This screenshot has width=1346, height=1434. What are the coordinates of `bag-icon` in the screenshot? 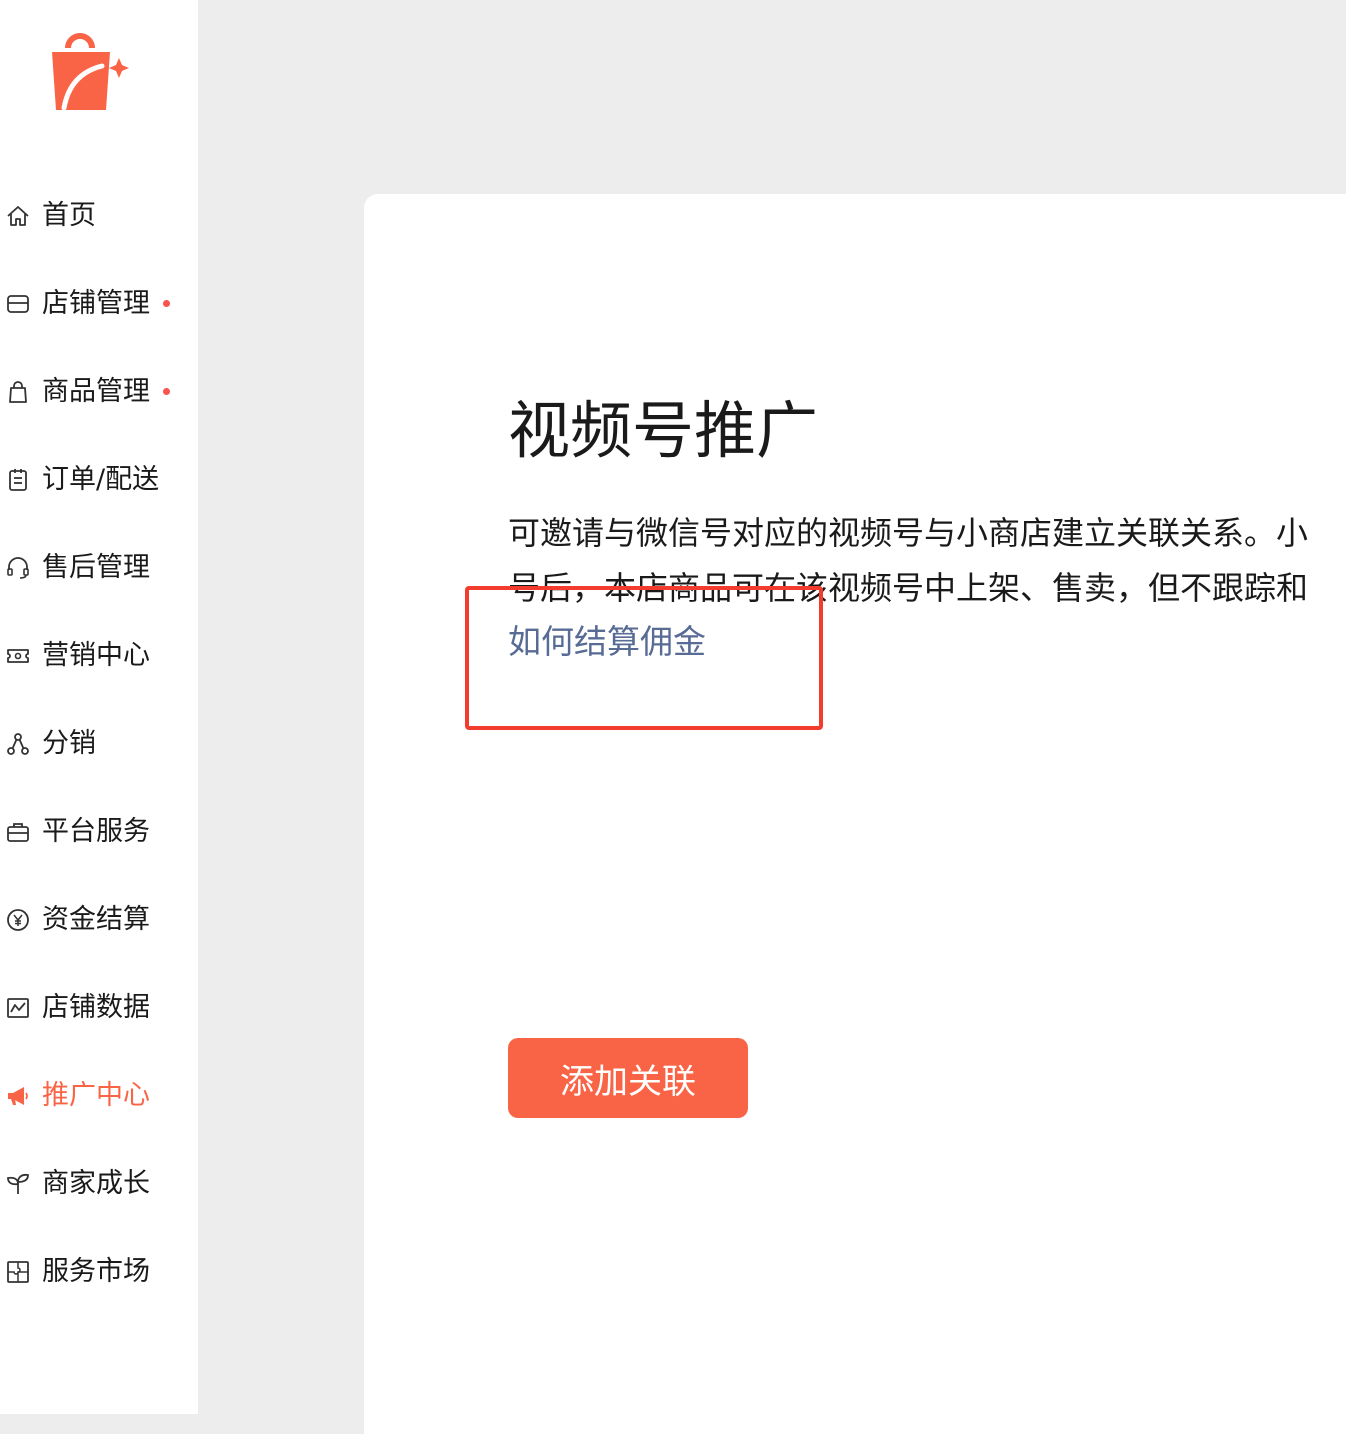 It's located at (18, 392).